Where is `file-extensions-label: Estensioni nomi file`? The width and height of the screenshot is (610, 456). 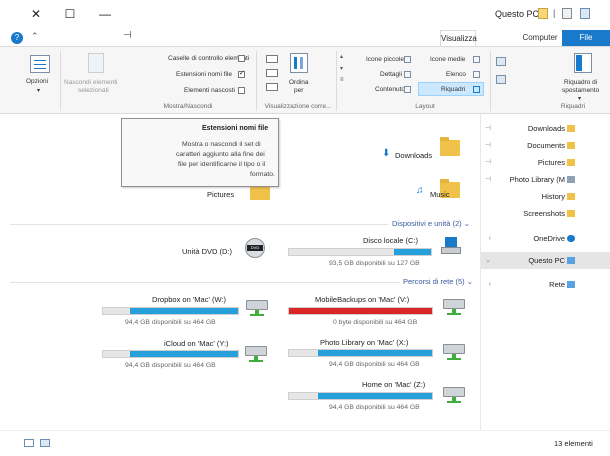 file-extensions-label: Estensioni nomi file is located at coordinates (204, 74).